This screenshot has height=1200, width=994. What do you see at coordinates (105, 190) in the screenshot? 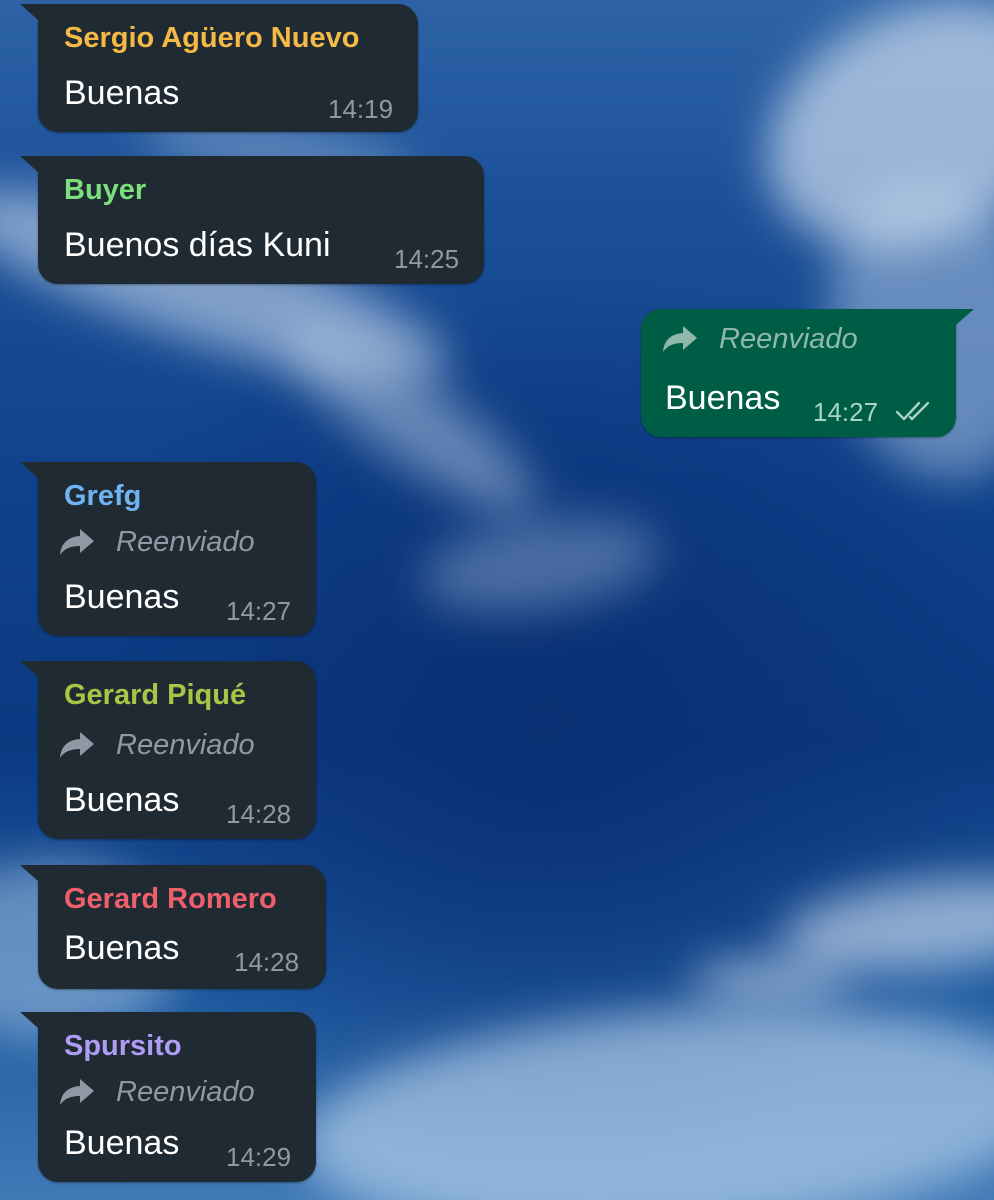
I see `message-sender: Buyer` at bounding box center [105, 190].